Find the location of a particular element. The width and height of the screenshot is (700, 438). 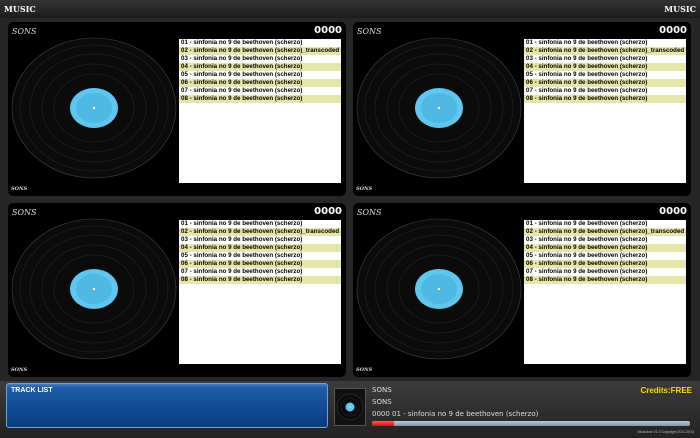

vinyl-icon is located at coordinates (350, 407).